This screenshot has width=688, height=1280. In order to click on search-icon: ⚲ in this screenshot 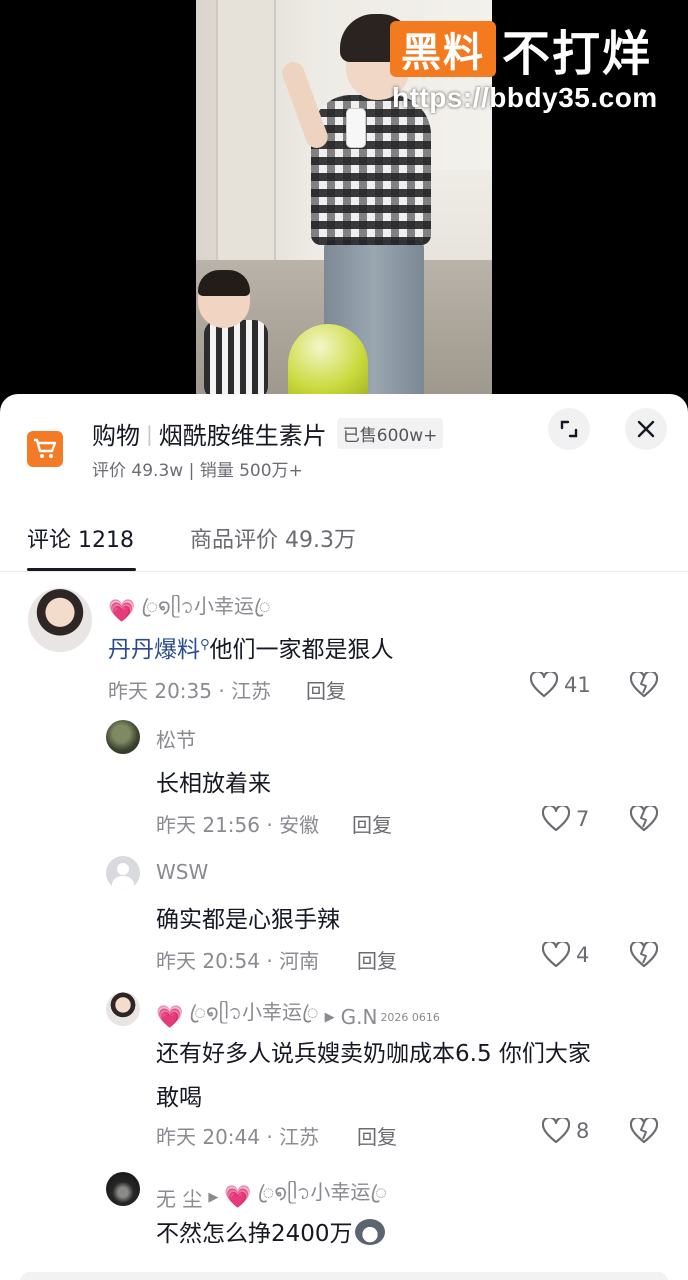, I will do `click(205, 645)`.